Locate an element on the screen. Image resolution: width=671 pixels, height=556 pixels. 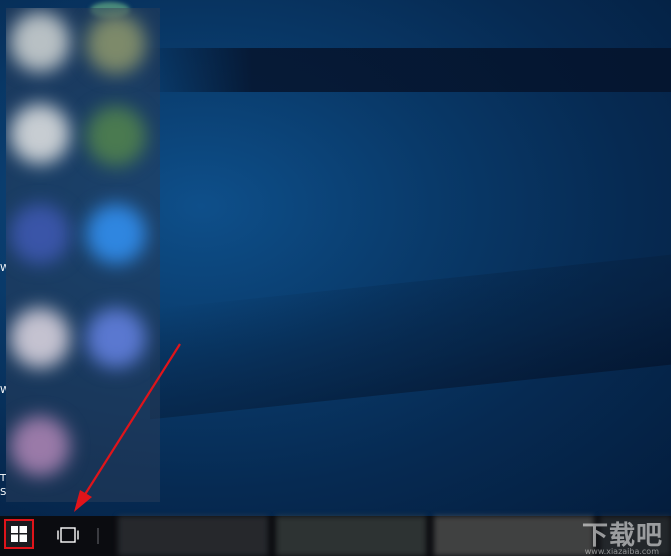
start-button is located at coordinates (19, 534).